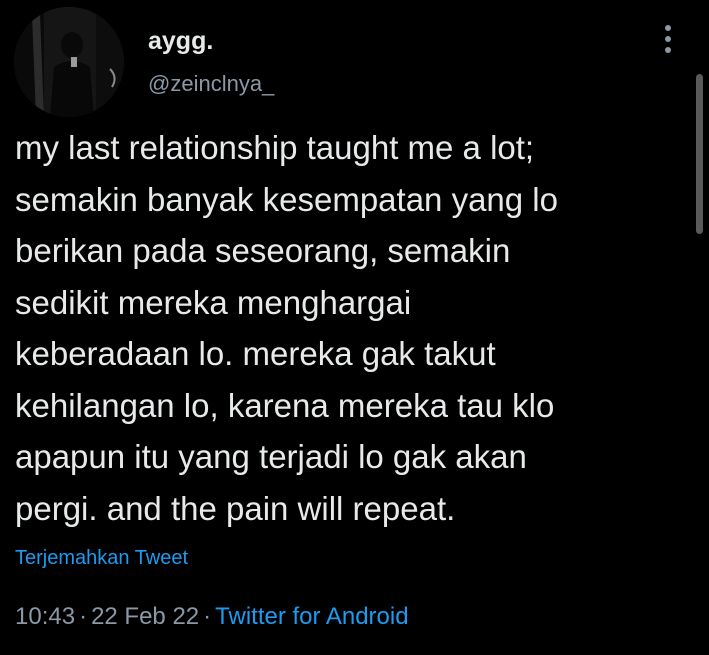  What do you see at coordinates (145, 616) in the screenshot?
I see `tweet-date: 22 Feb 22` at bounding box center [145, 616].